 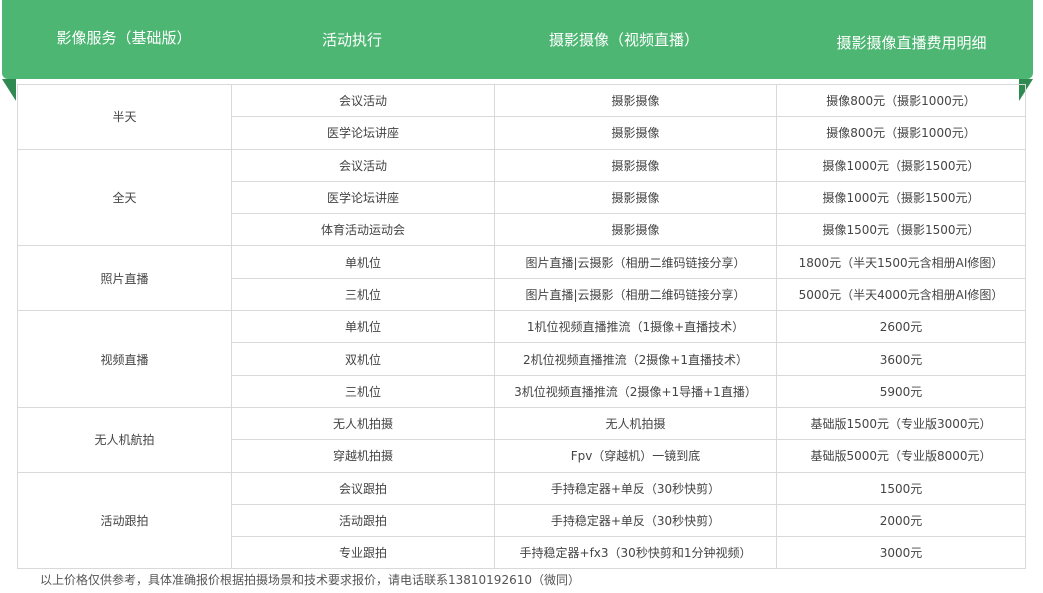 I want to click on price-cell: 3000元, so click(x=901, y=553).